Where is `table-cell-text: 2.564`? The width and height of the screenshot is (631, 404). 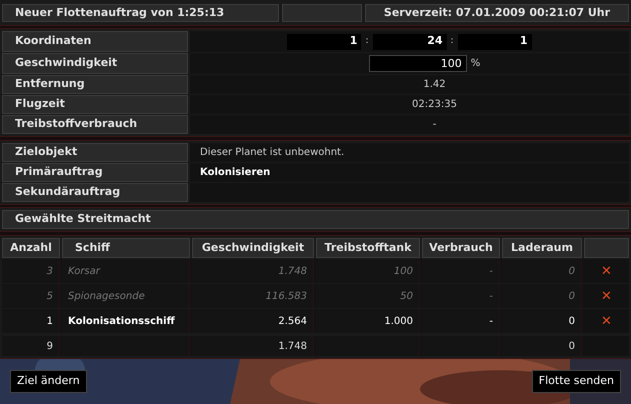 table-cell-text: 2.564 is located at coordinates (292, 321).